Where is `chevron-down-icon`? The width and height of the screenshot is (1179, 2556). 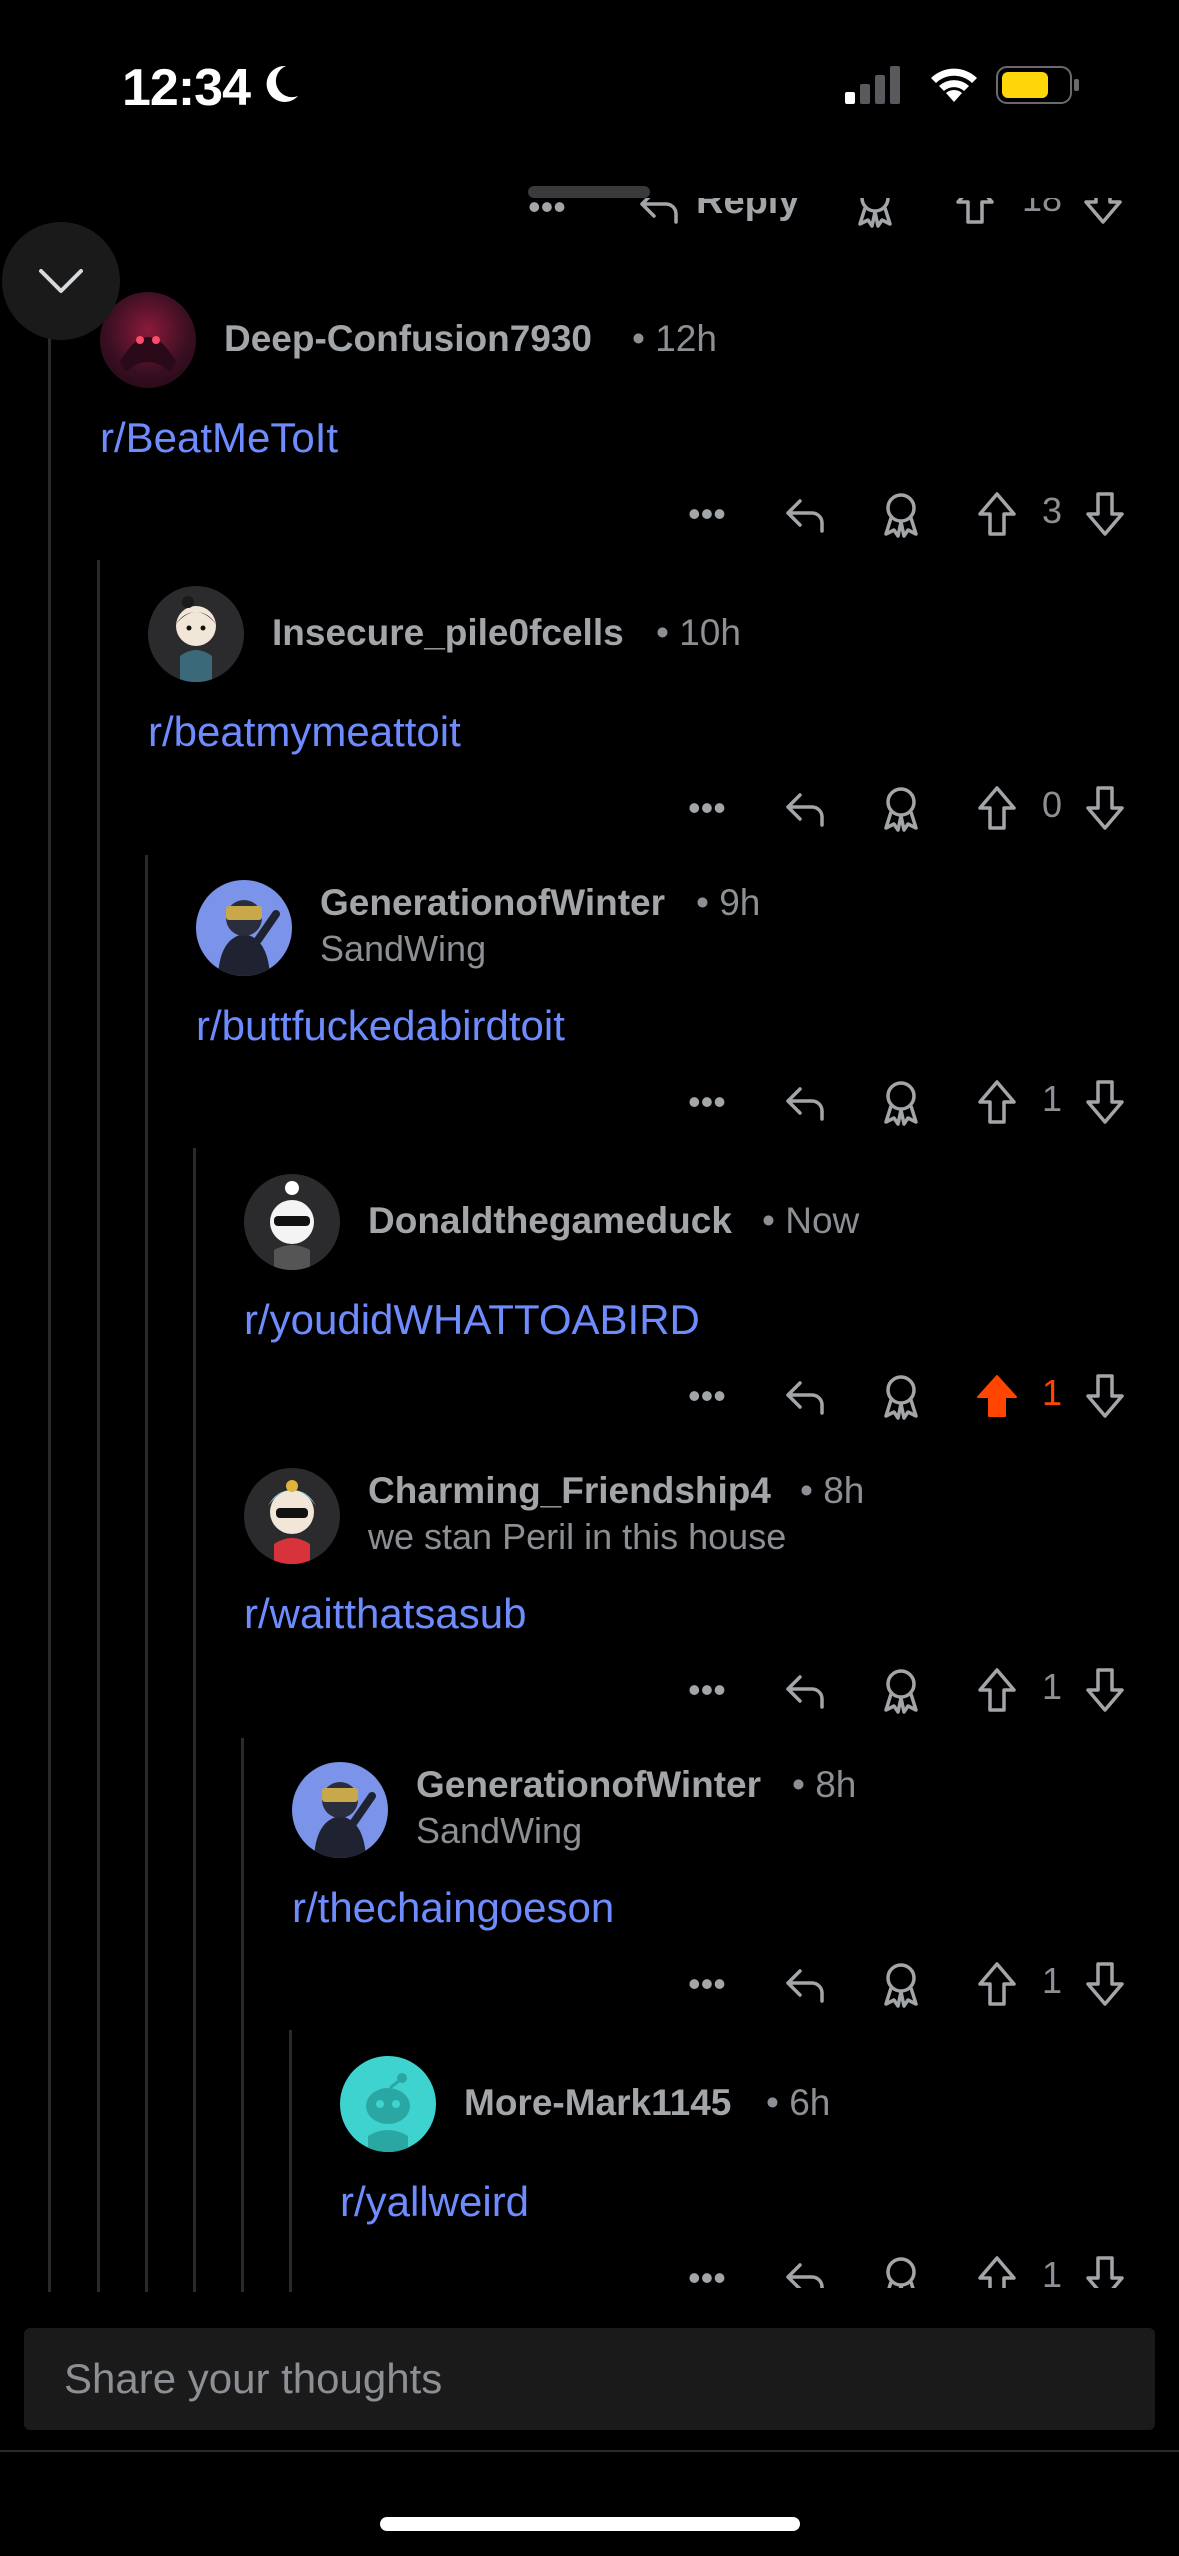
chevron-down-icon is located at coordinates (61, 281).